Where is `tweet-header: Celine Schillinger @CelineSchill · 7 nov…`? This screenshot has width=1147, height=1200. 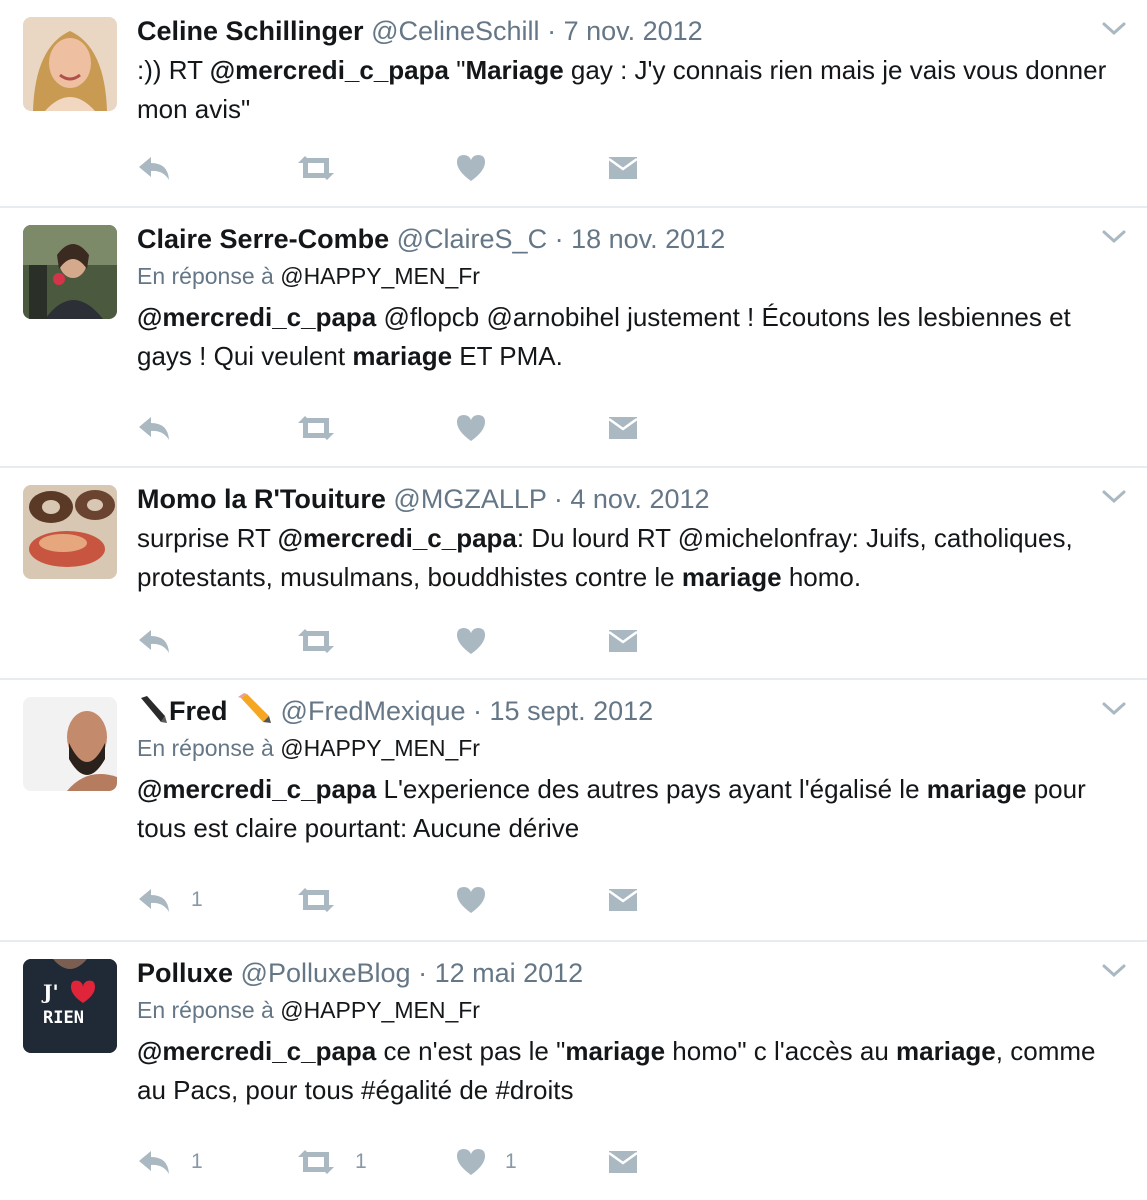
tweet-header: Celine Schillinger @CelineSchill · 7 nov… is located at coordinates (627, 31).